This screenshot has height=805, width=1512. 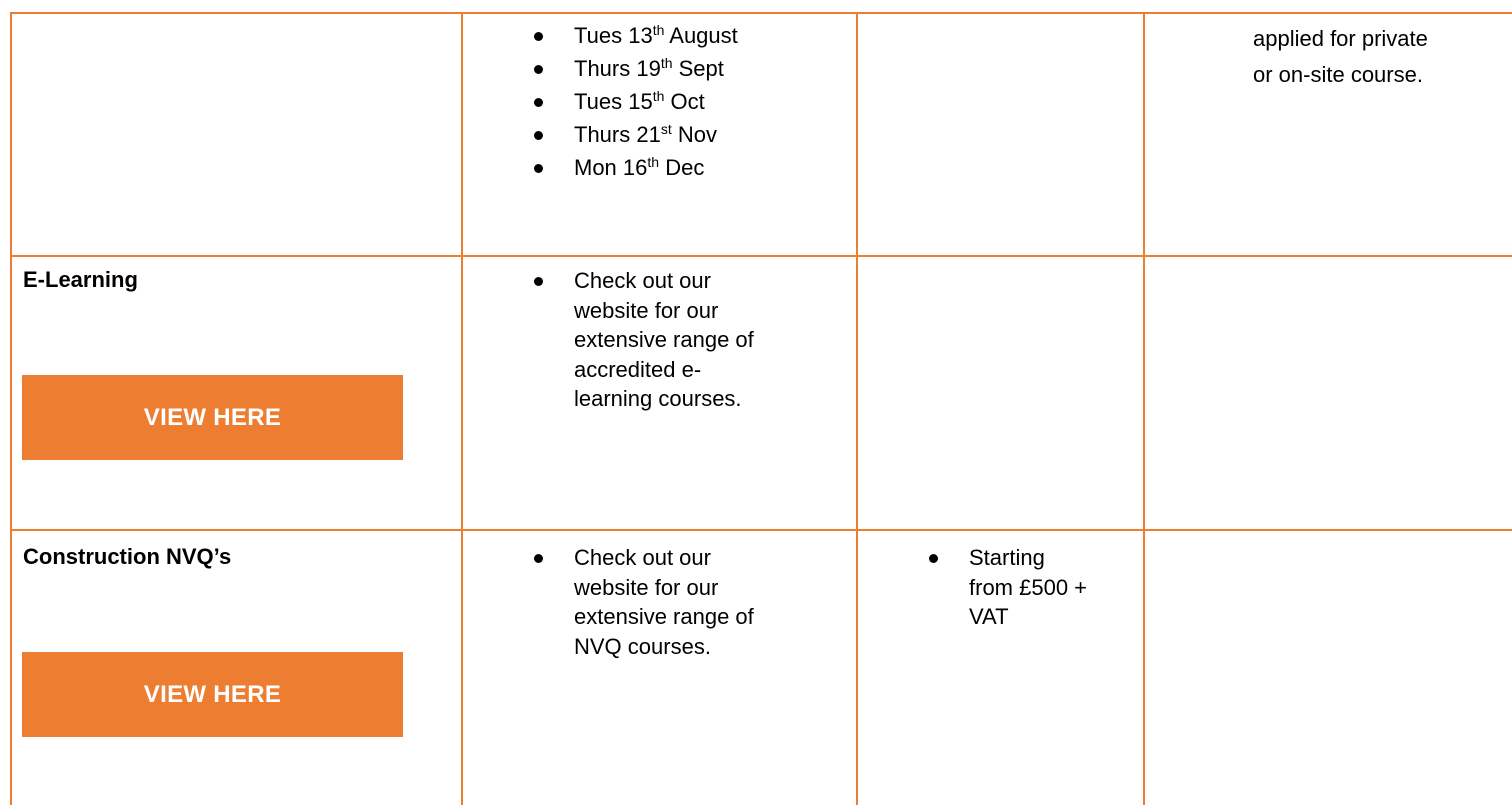 I want to click on price-line: Starting, so click(x=1007, y=557).